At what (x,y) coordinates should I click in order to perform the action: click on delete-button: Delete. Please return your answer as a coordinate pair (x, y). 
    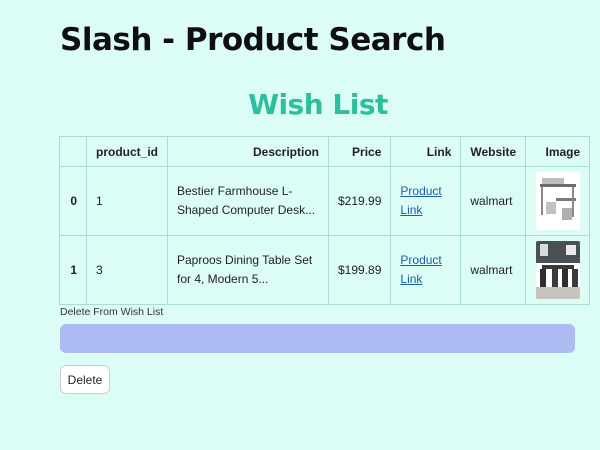
    Looking at the image, I should click on (85, 379).